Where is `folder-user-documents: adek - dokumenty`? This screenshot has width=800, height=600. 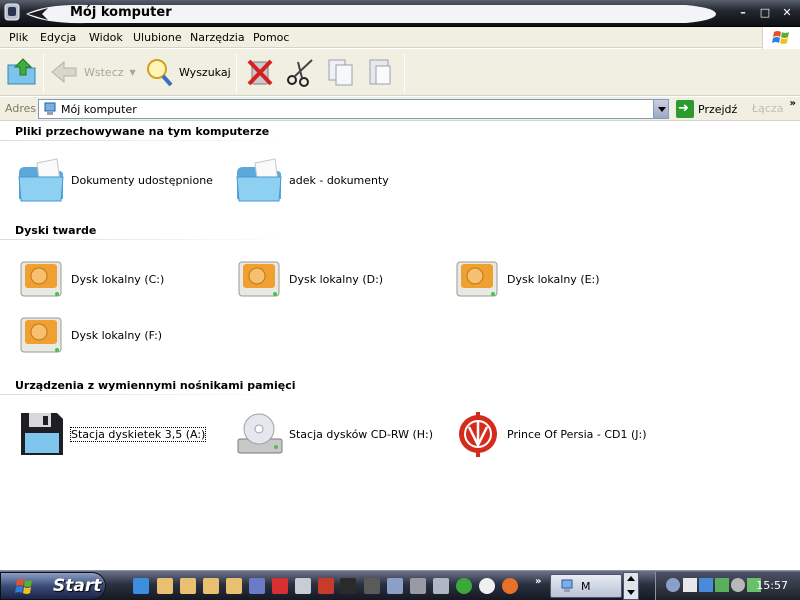
folder-user-documents: adek - dokumenty is located at coordinates (312, 180).